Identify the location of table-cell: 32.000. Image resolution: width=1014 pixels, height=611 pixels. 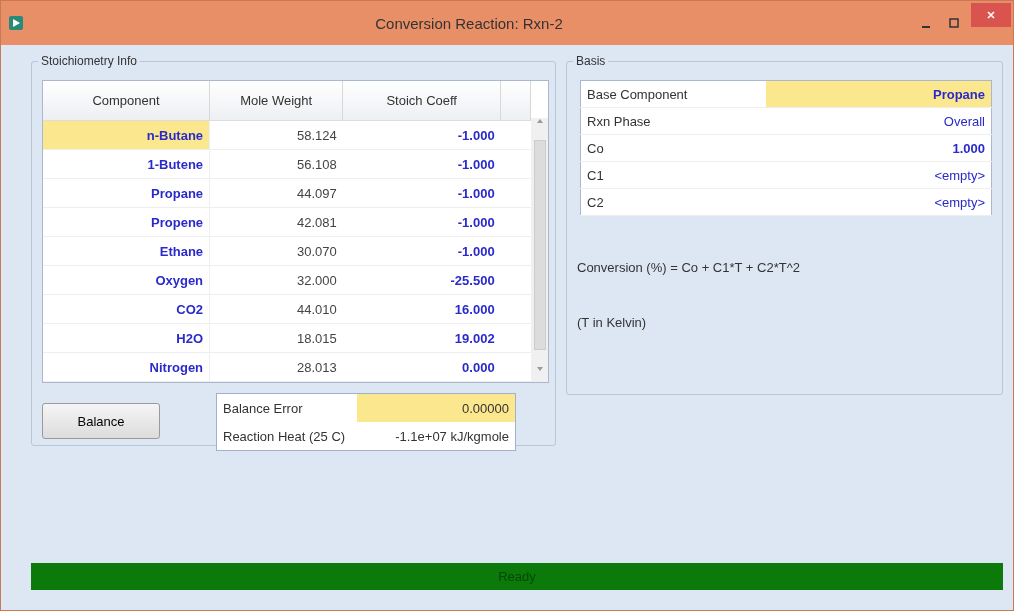
(276, 280).